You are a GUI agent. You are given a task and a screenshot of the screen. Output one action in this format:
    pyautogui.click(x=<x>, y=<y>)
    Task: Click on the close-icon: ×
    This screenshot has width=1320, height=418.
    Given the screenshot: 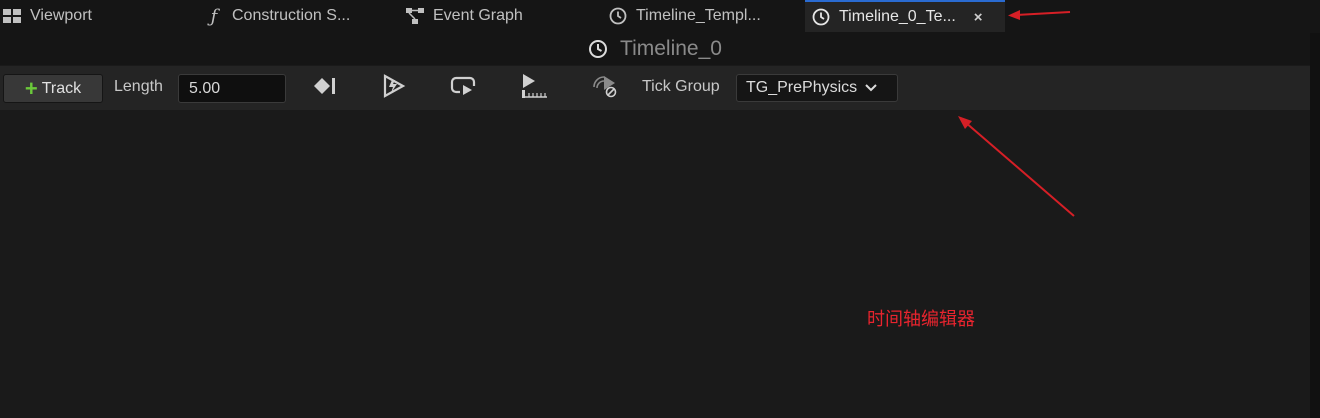 What is the action you would take?
    pyautogui.click(x=978, y=17)
    